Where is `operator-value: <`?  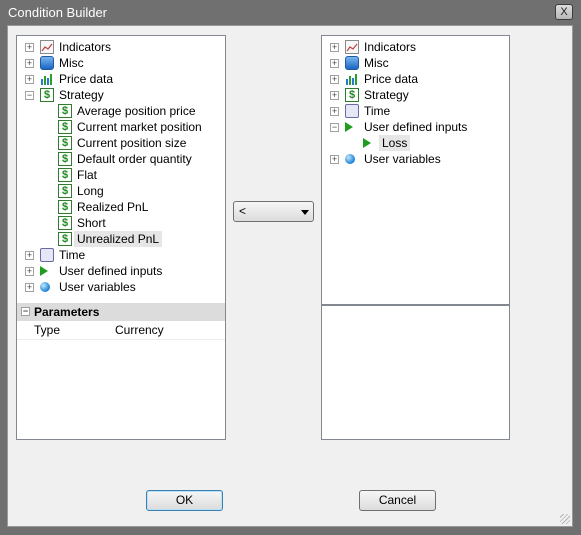 operator-value: < is located at coordinates (243, 211).